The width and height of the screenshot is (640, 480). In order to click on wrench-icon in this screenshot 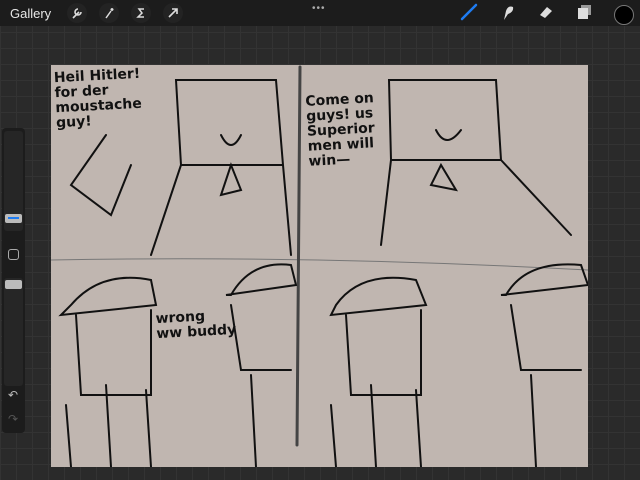, I will do `click(77, 13)`.